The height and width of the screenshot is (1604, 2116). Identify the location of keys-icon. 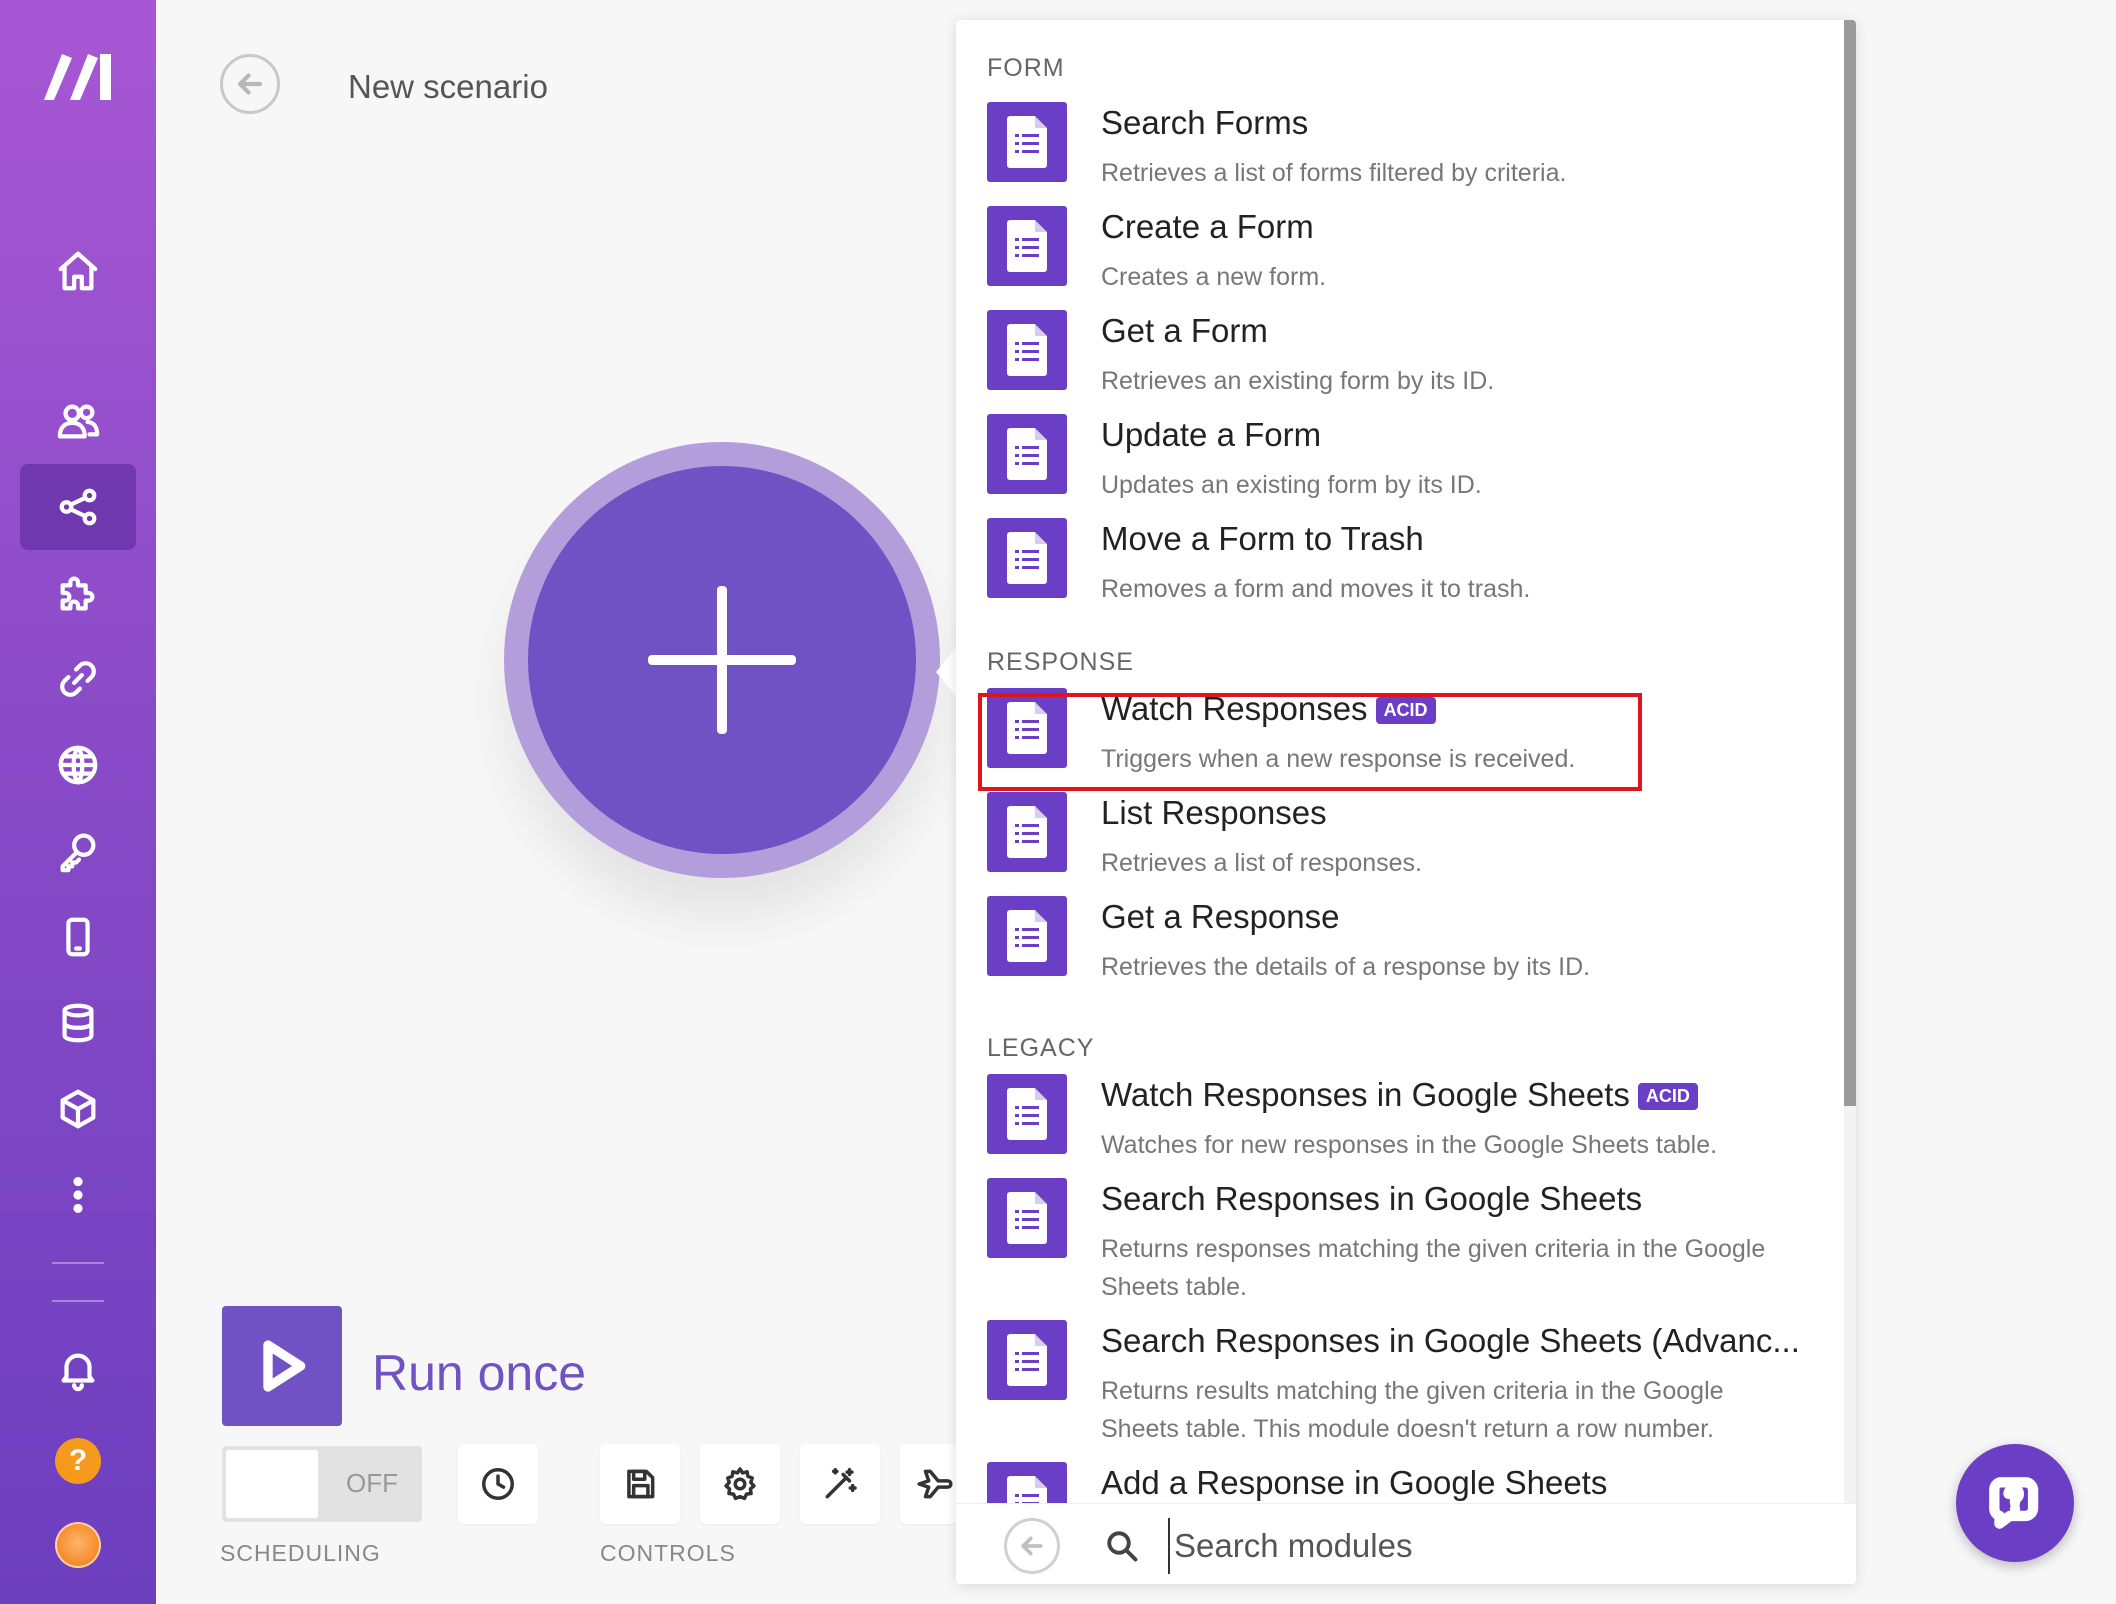
(78, 853).